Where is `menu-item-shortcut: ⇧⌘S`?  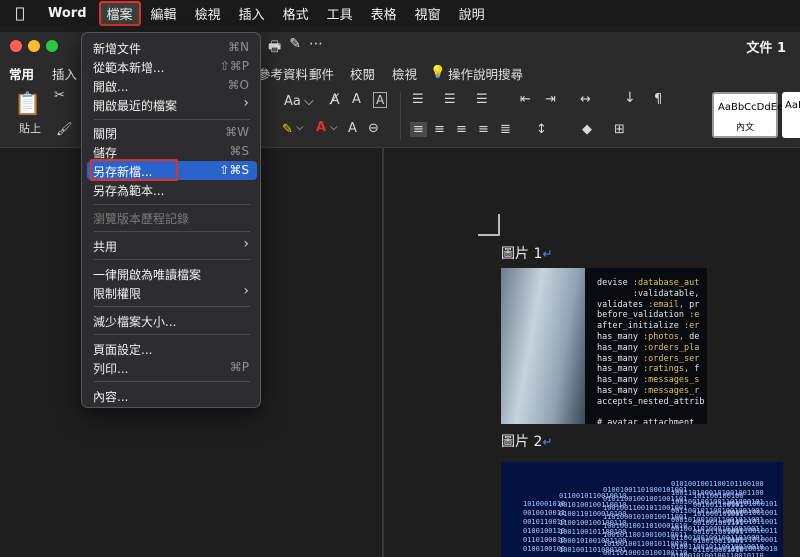
menu-item-shortcut: ⇧⌘S is located at coordinates (234, 170).